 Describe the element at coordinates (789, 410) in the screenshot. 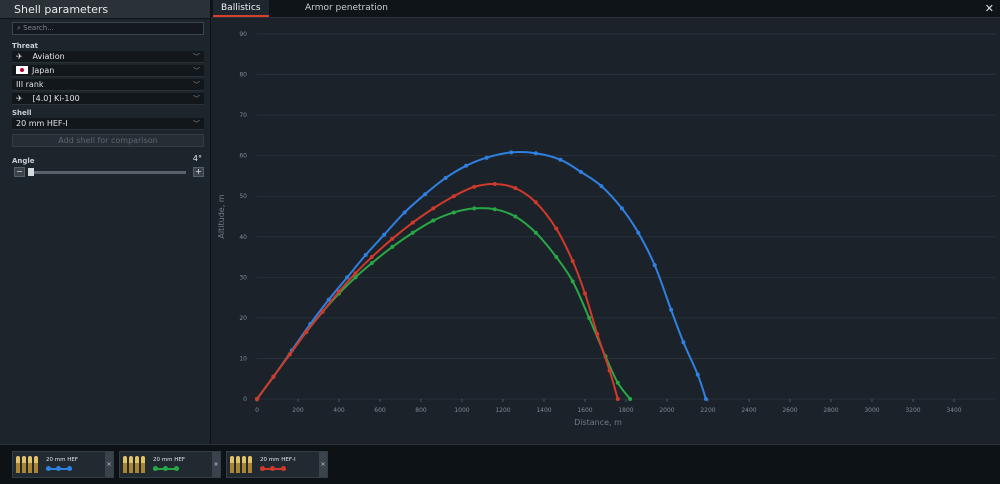

I see `x-tick-label: 2600` at that location.